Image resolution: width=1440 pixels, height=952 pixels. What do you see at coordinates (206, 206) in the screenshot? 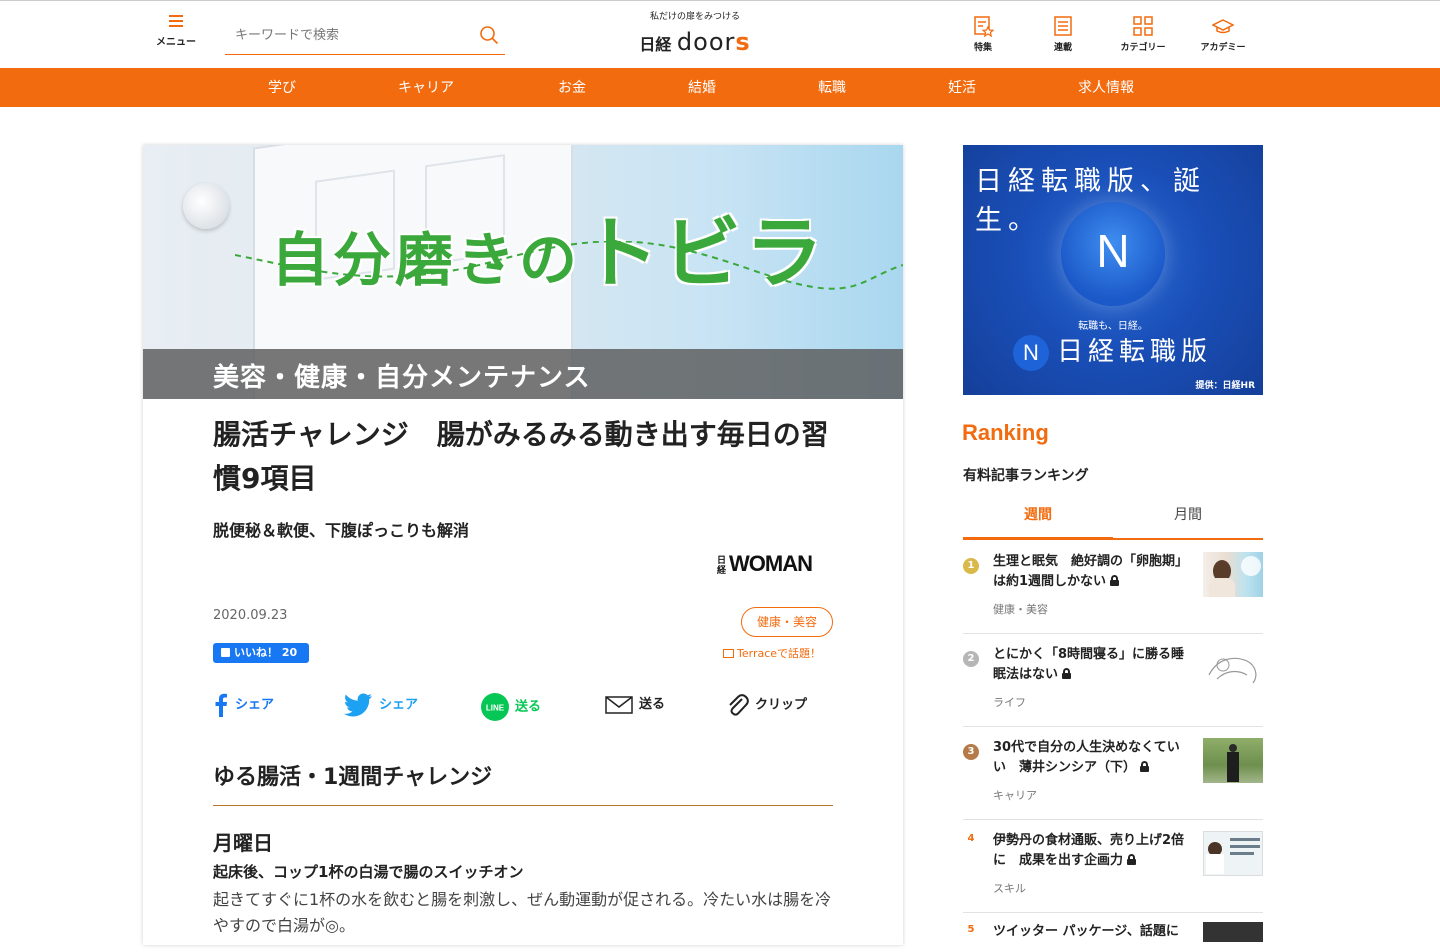
I see `door-knob-image` at bounding box center [206, 206].